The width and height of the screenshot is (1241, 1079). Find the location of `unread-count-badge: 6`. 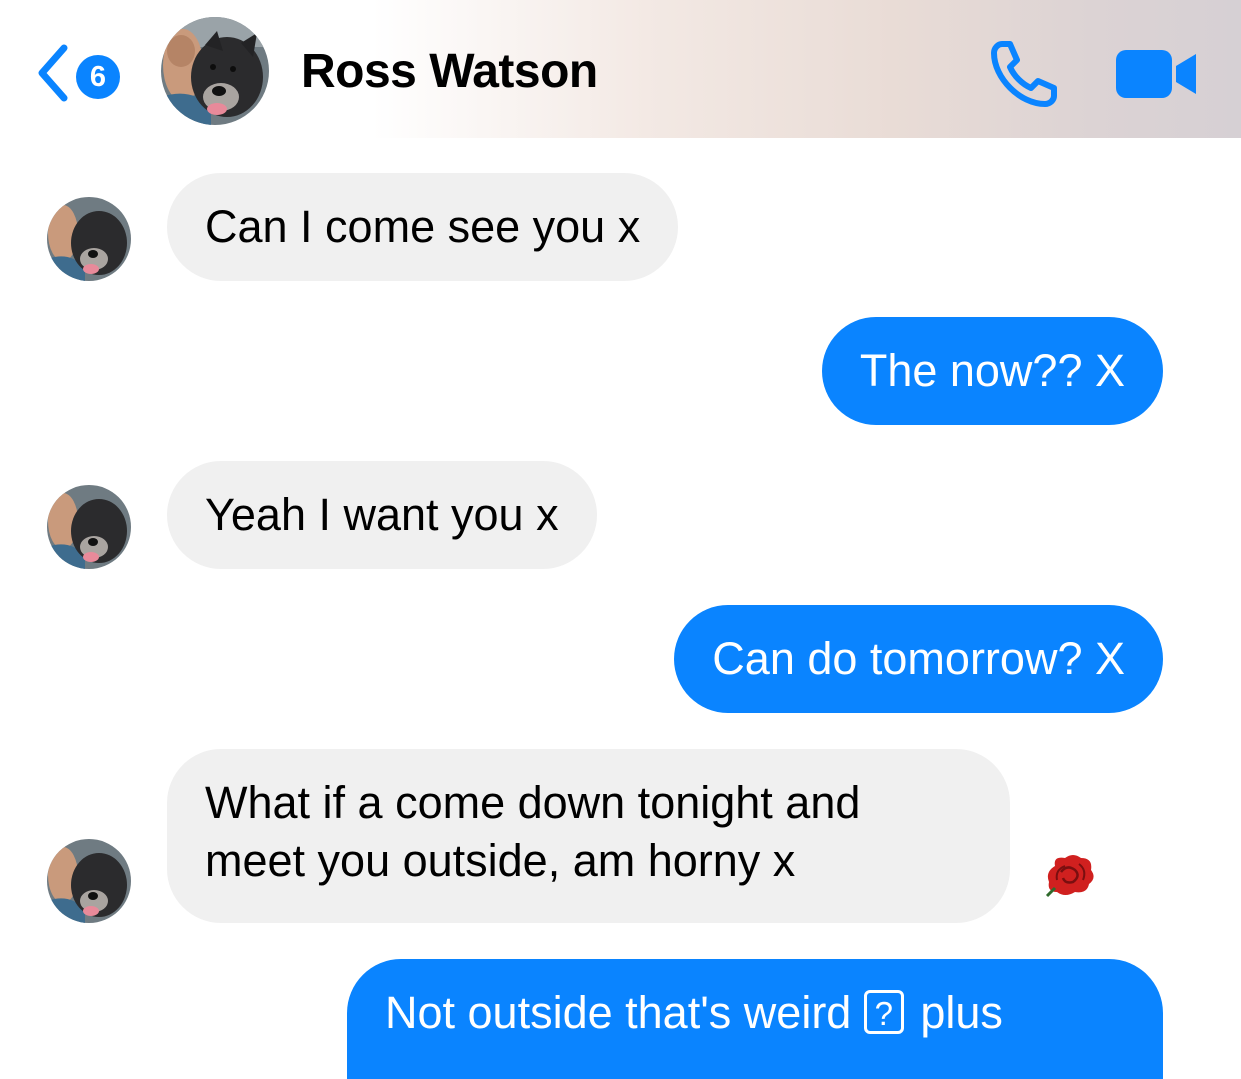

unread-count-badge: 6 is located at coordinates (98, 77).